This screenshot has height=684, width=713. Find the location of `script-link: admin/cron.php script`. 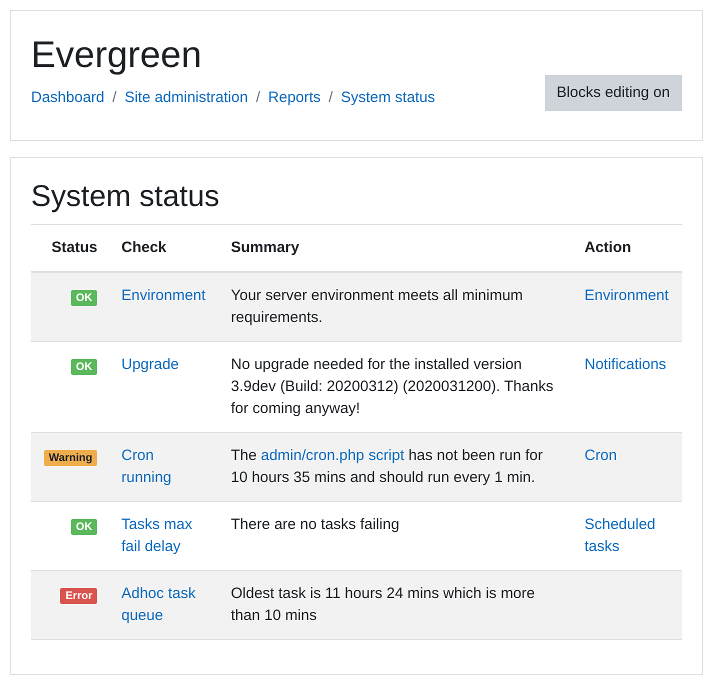

script-link: admin/cron.php script is located at coordinates (332, 455).